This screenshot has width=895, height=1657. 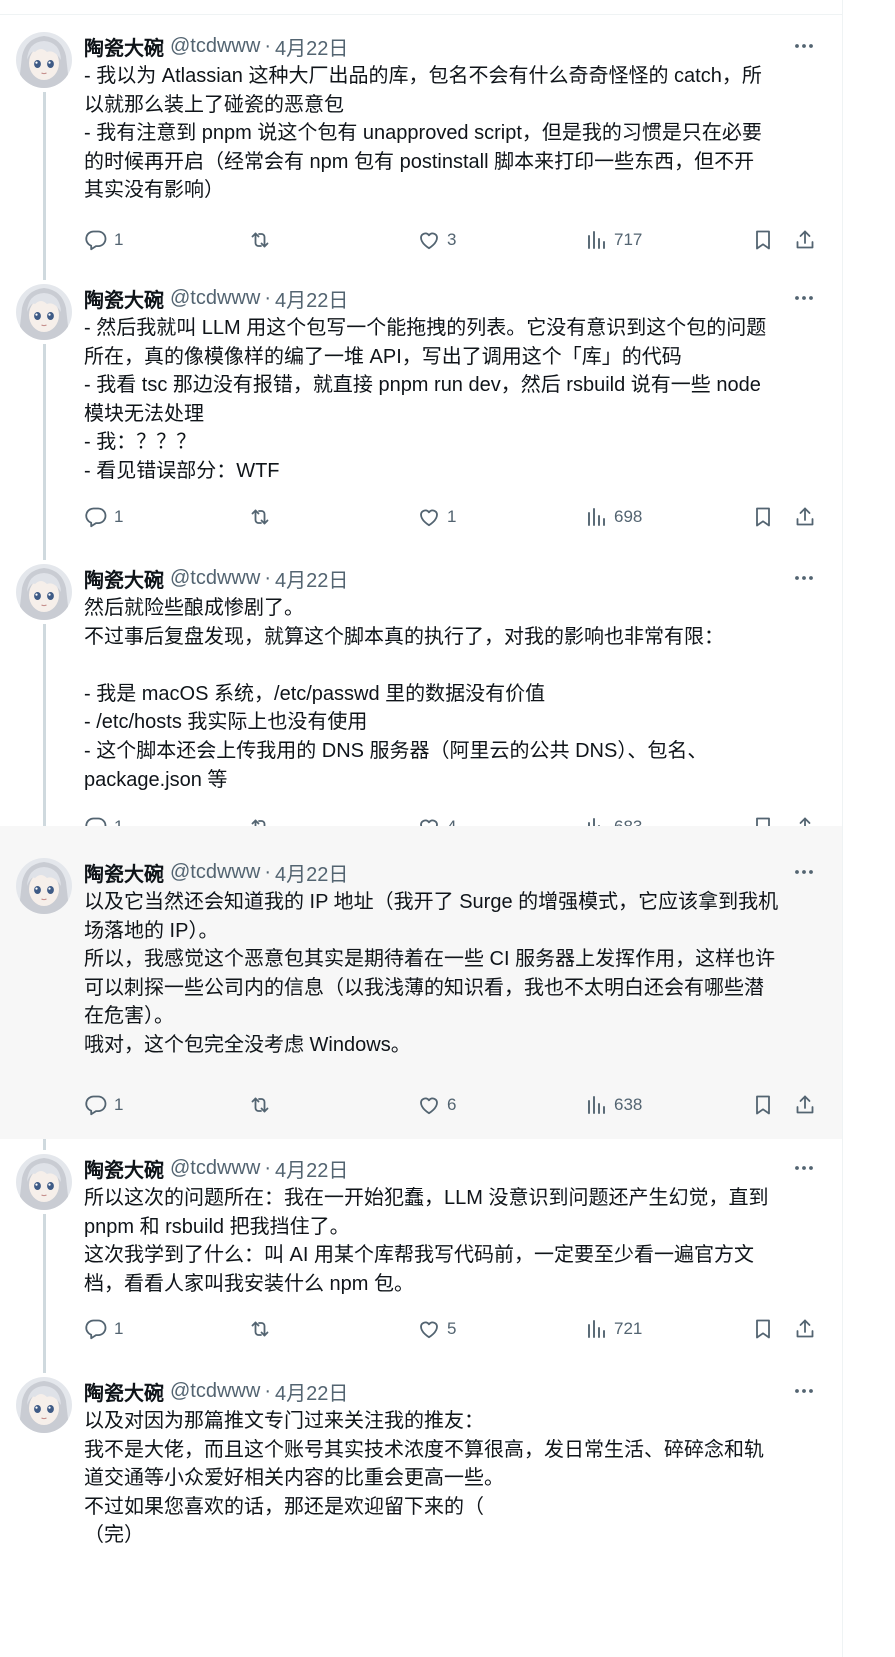 I want to click on views-count: 638, so click(x=628, y=1104).